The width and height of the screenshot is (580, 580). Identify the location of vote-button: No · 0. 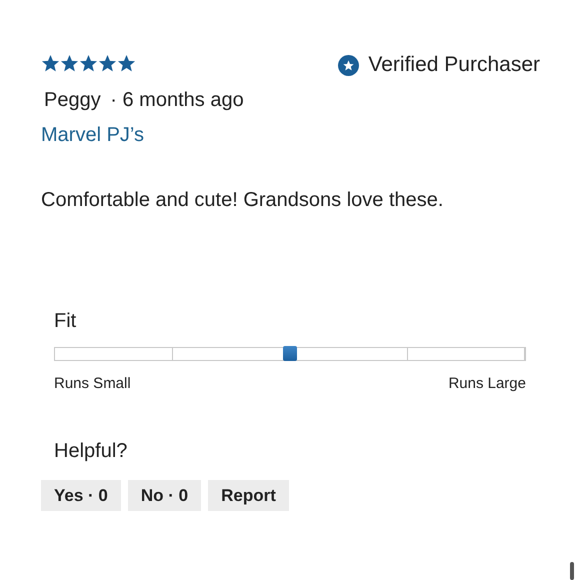
(165, 495).